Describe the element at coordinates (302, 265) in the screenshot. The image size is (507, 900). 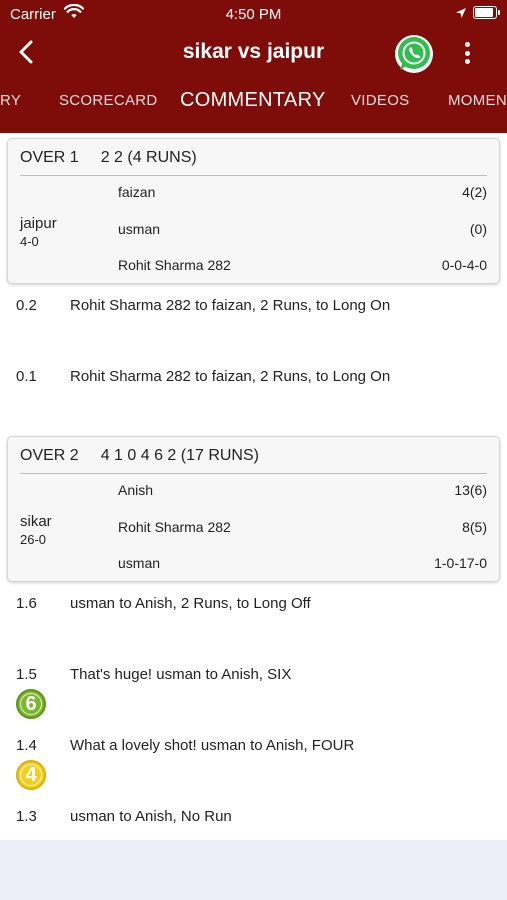
I see `bowler-row: Rohit Sharma 282 0-0-4-0` at that location.